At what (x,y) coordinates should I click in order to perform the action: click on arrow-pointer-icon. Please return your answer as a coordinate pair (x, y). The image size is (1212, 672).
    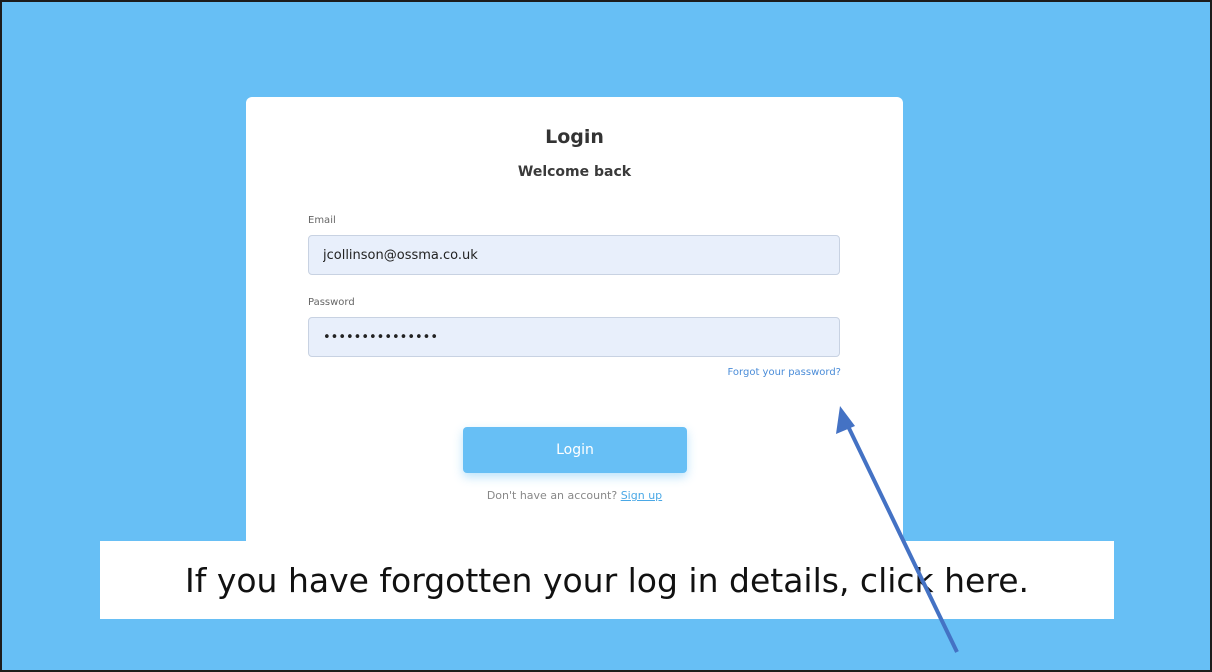
    Looking at the image, I should click on (897, 529).